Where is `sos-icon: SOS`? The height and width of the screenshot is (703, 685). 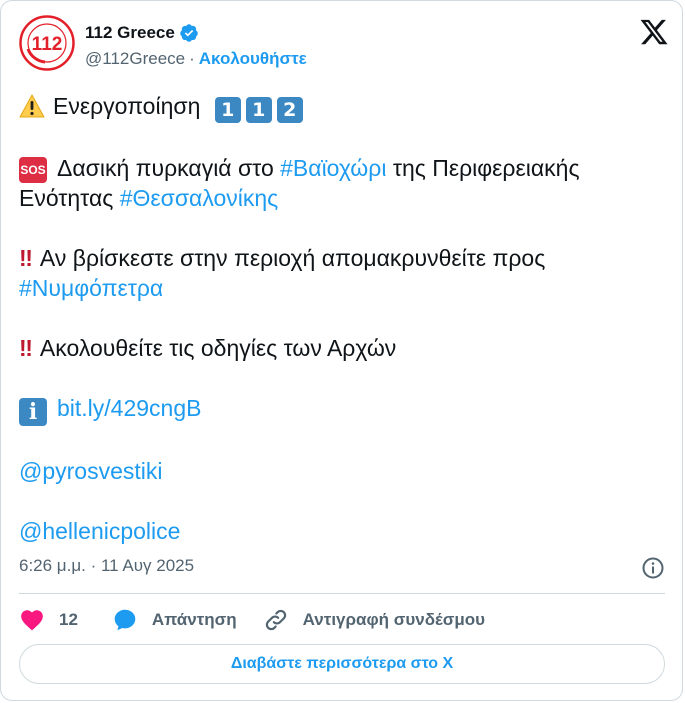
sos-icon: SOS is located at coordinates (33, 170).